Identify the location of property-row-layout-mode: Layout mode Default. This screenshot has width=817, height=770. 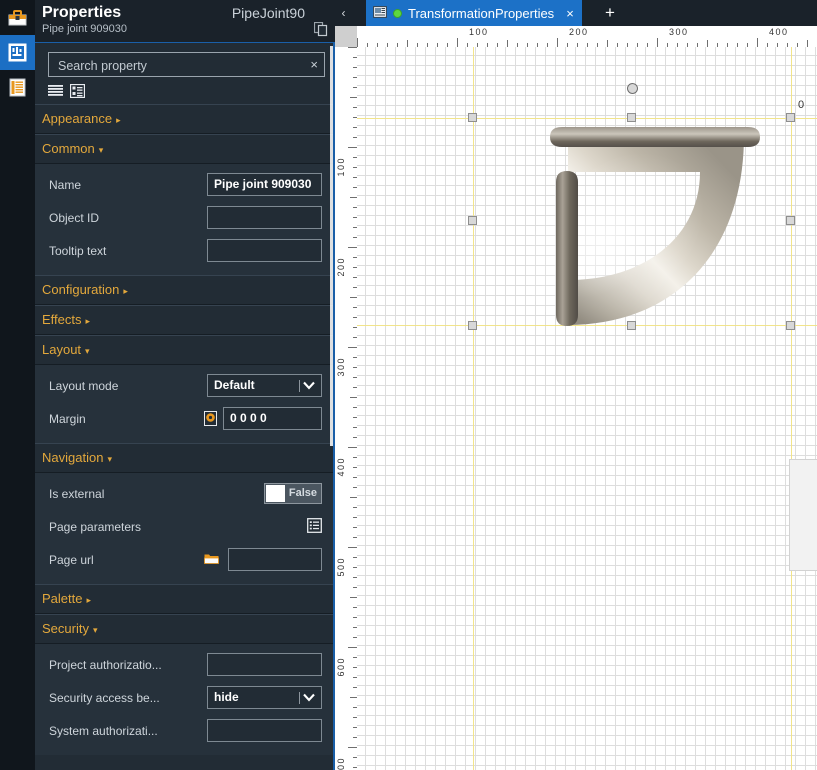
(185, 385).